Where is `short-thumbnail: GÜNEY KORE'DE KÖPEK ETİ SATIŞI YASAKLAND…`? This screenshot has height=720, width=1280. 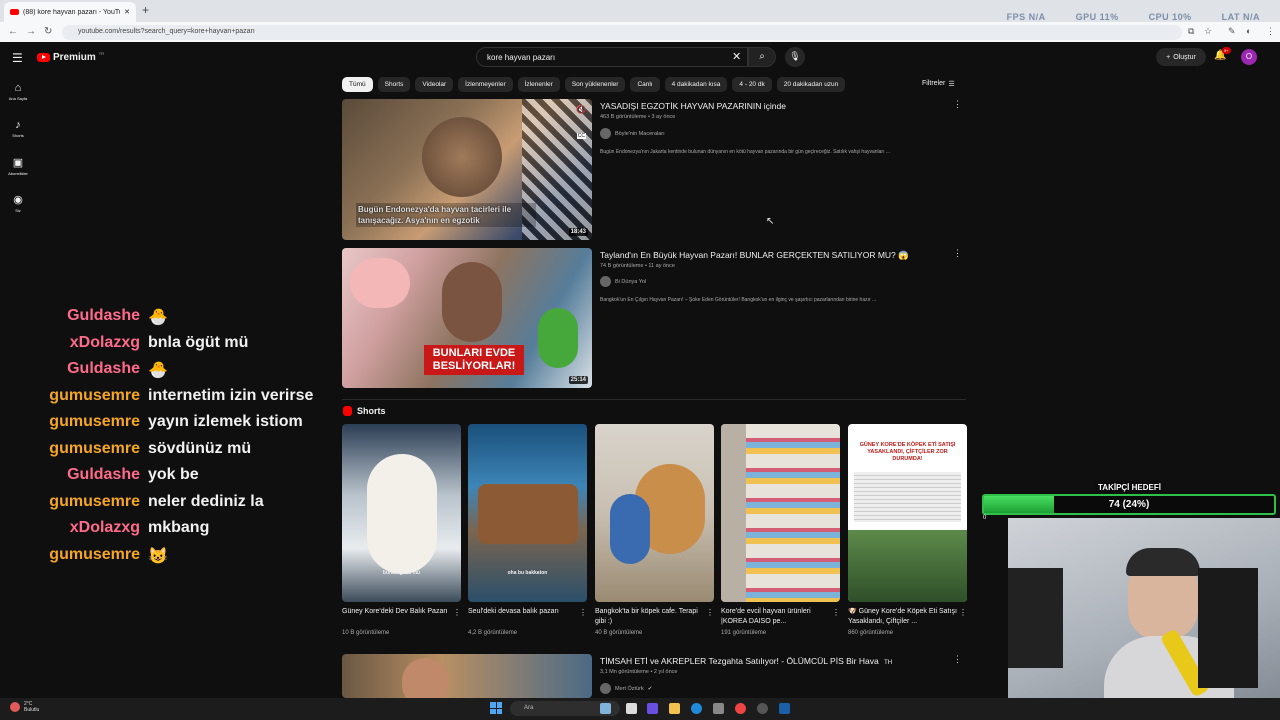 short-thumbnail: GÜNEY KORE'DE KÖPEK ETİ SATIŞI YASAKLAND… is located at coordinates (907, 513).